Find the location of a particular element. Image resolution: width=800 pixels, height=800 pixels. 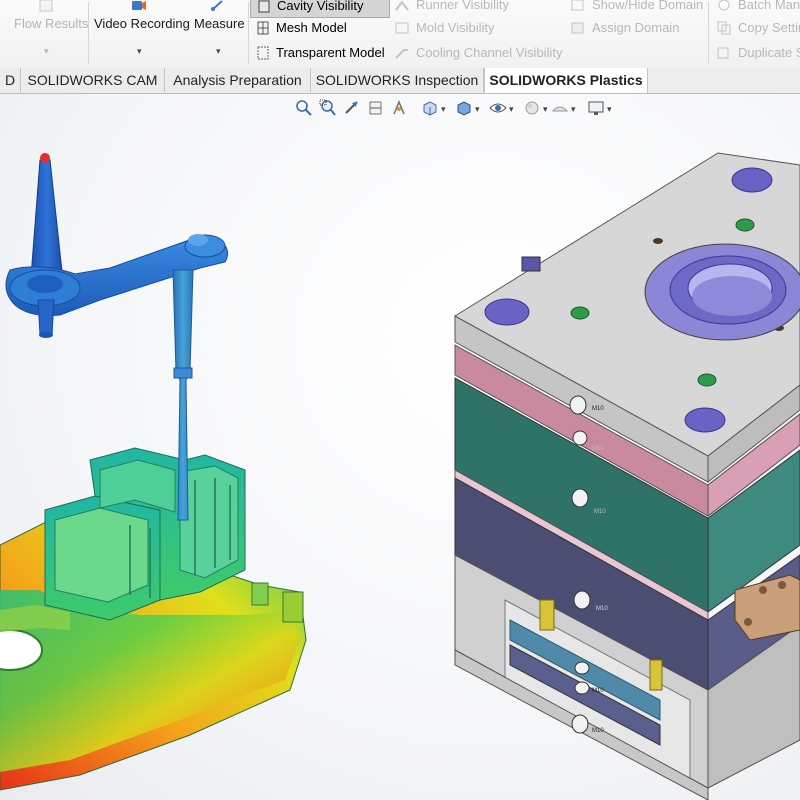

flow-results-dropdown: ▾ is located at coordinates (46, 51).